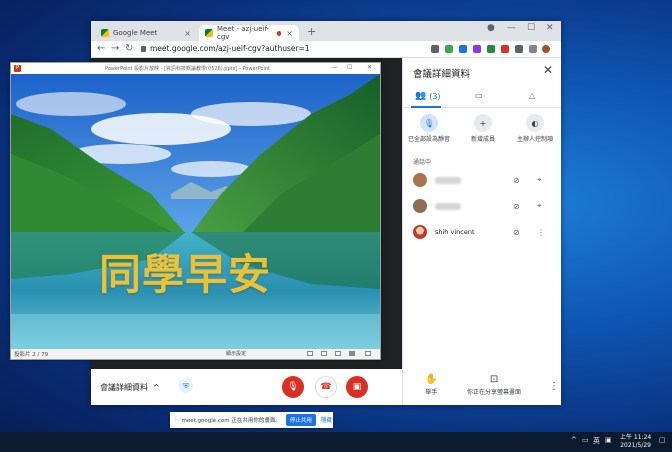  I want to click on meet-control-bar-right: ✋ 舉手 ⊡ 你正在分享螢幕畫面 ⋮, so click(481, 387).